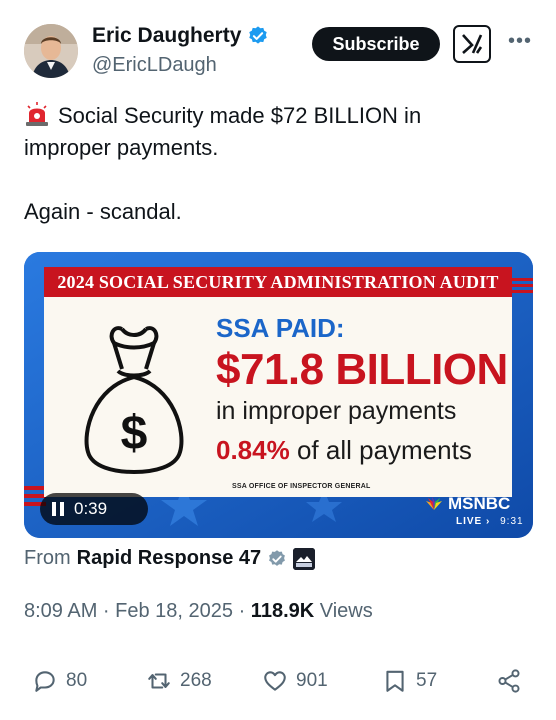 This screenshot has height=720, width=556. Describe the element at coordinates (301, 486) in the screenshot. I see `source-credit: SSA OFFICE OF INSPECTOR GENERAL` at that location.